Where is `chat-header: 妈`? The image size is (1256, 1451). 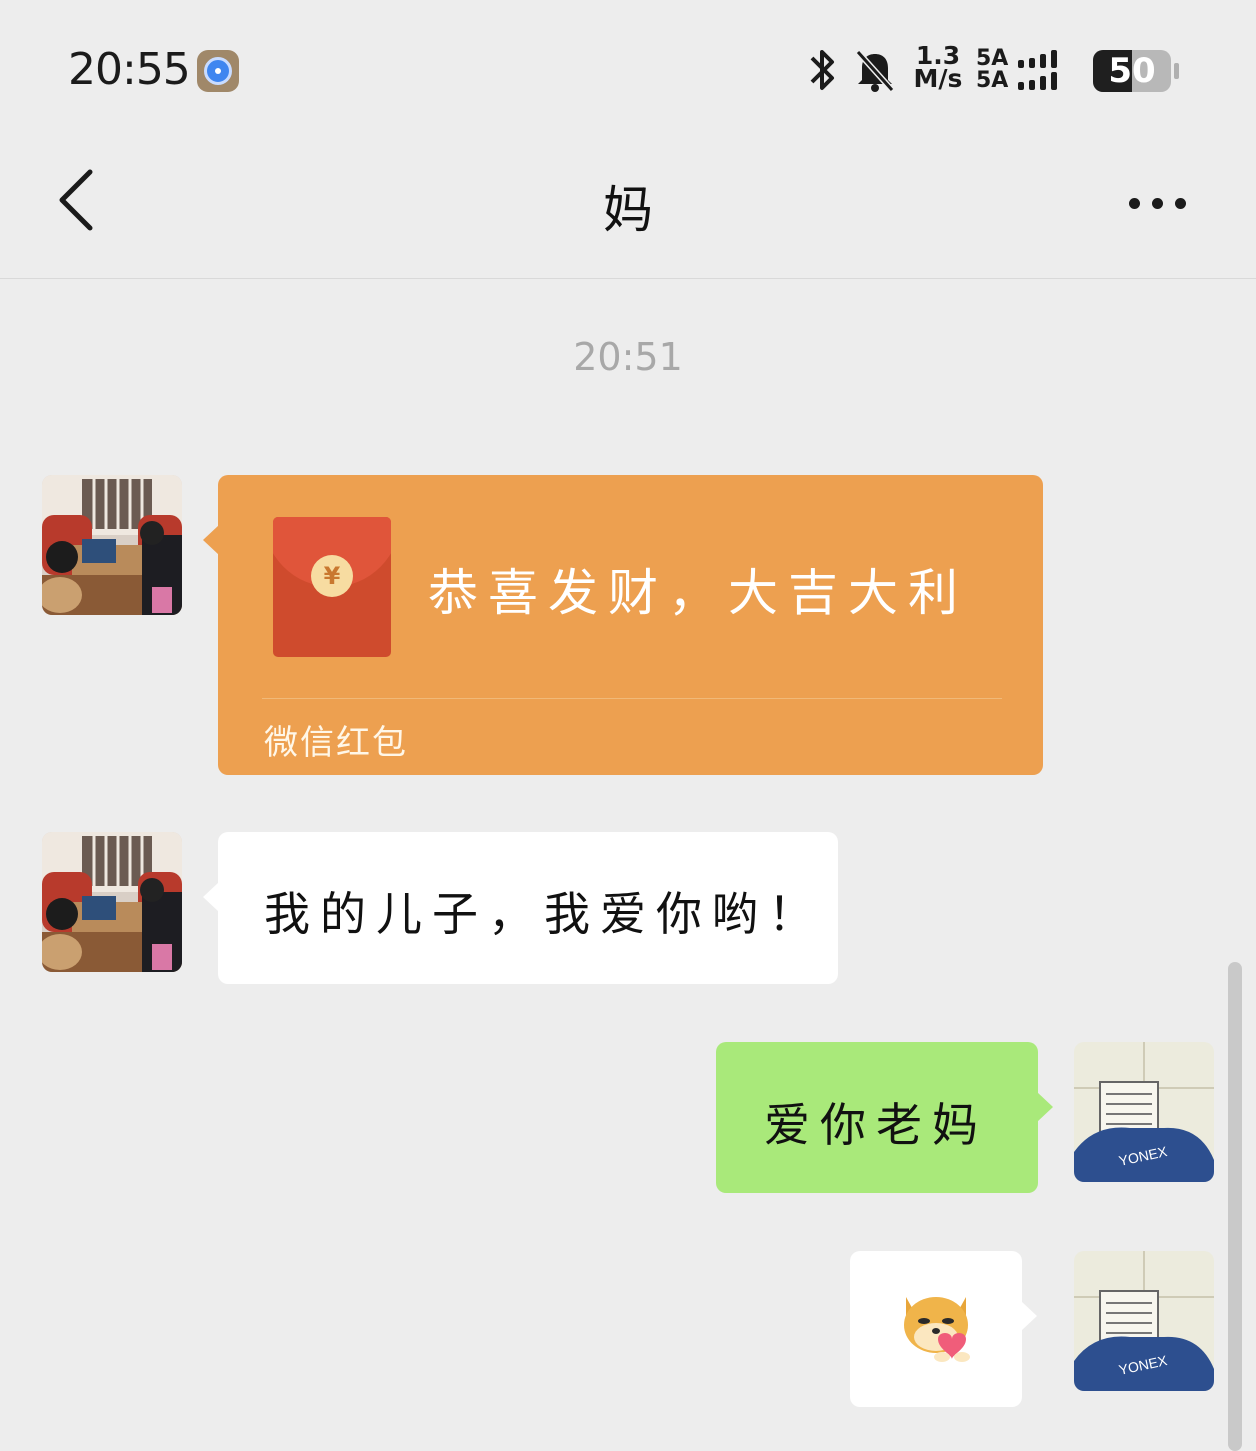
chat-header: 妈 is located at coordinates (628, 209).